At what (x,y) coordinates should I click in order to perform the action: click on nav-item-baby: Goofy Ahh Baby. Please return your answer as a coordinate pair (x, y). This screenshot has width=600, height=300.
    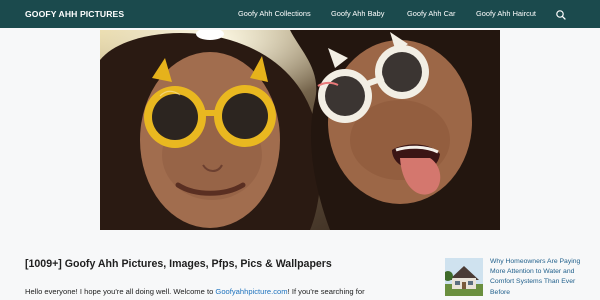
    Looking at the image, I should click on (357, 14).